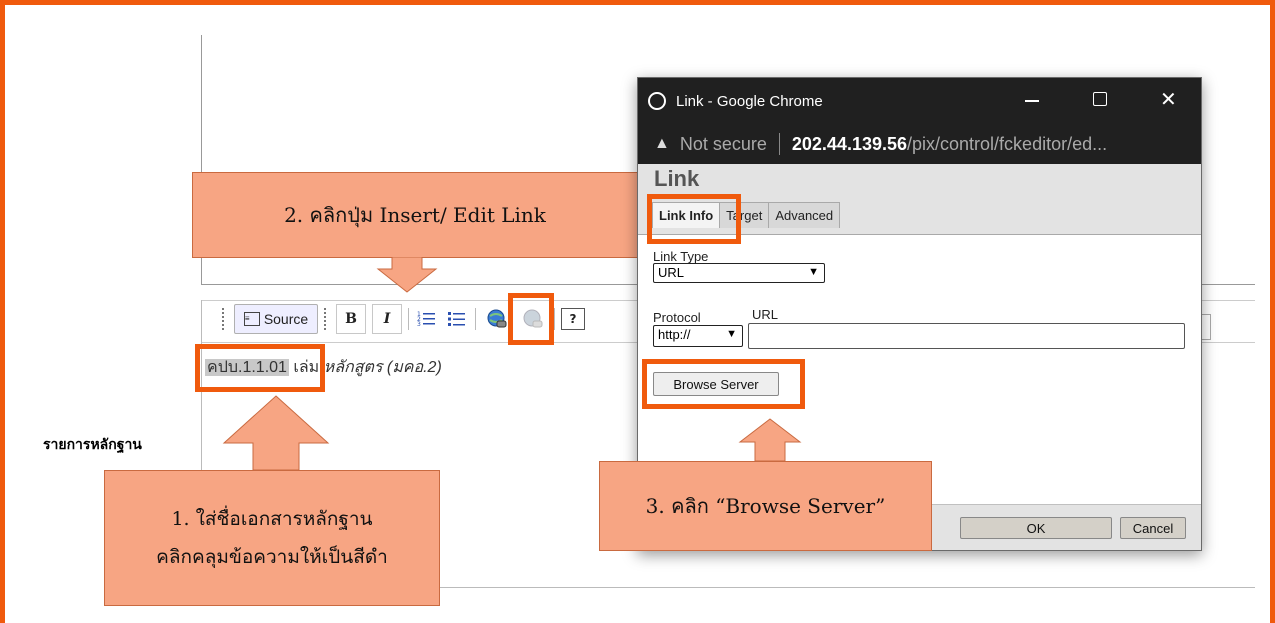 This screenshot has width=1275, height=623. What do you see at coordinates (849, 143) in the screenshot?
I see `url-host: 202.44.139.56` at bounding box center [849, 143].